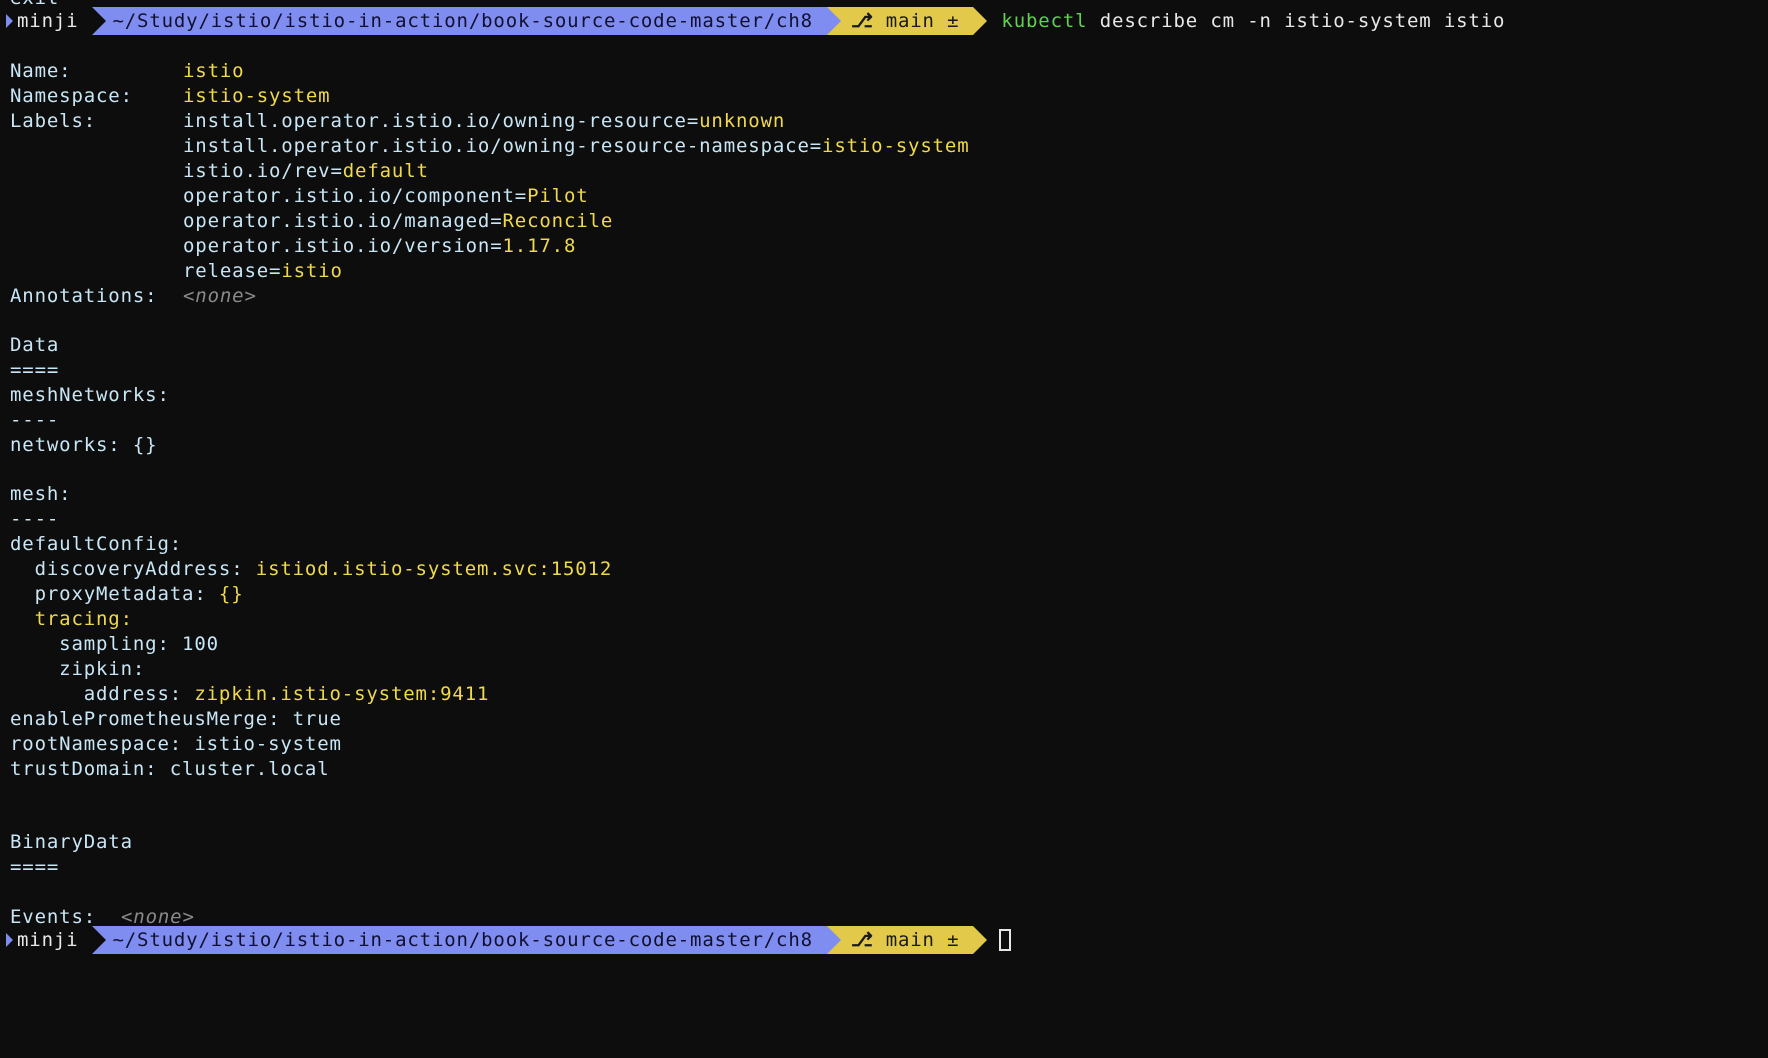  I want to click on trust-domain-line: trustDomain: cluster.local, so click(170, 769).